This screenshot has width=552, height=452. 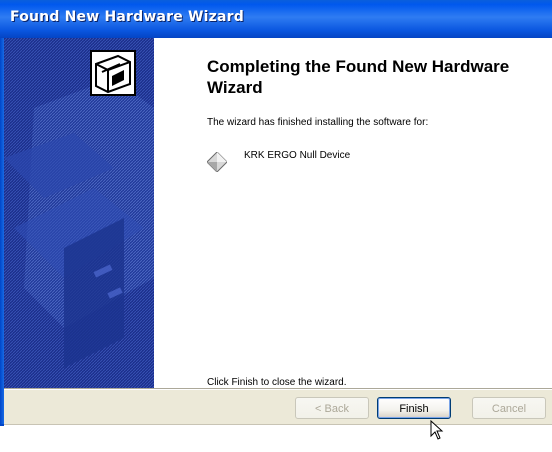 What do you see at coordinates (217, 162) in the screenshot?
I see `device-diamond-icon` at bounding box center [217, 162].